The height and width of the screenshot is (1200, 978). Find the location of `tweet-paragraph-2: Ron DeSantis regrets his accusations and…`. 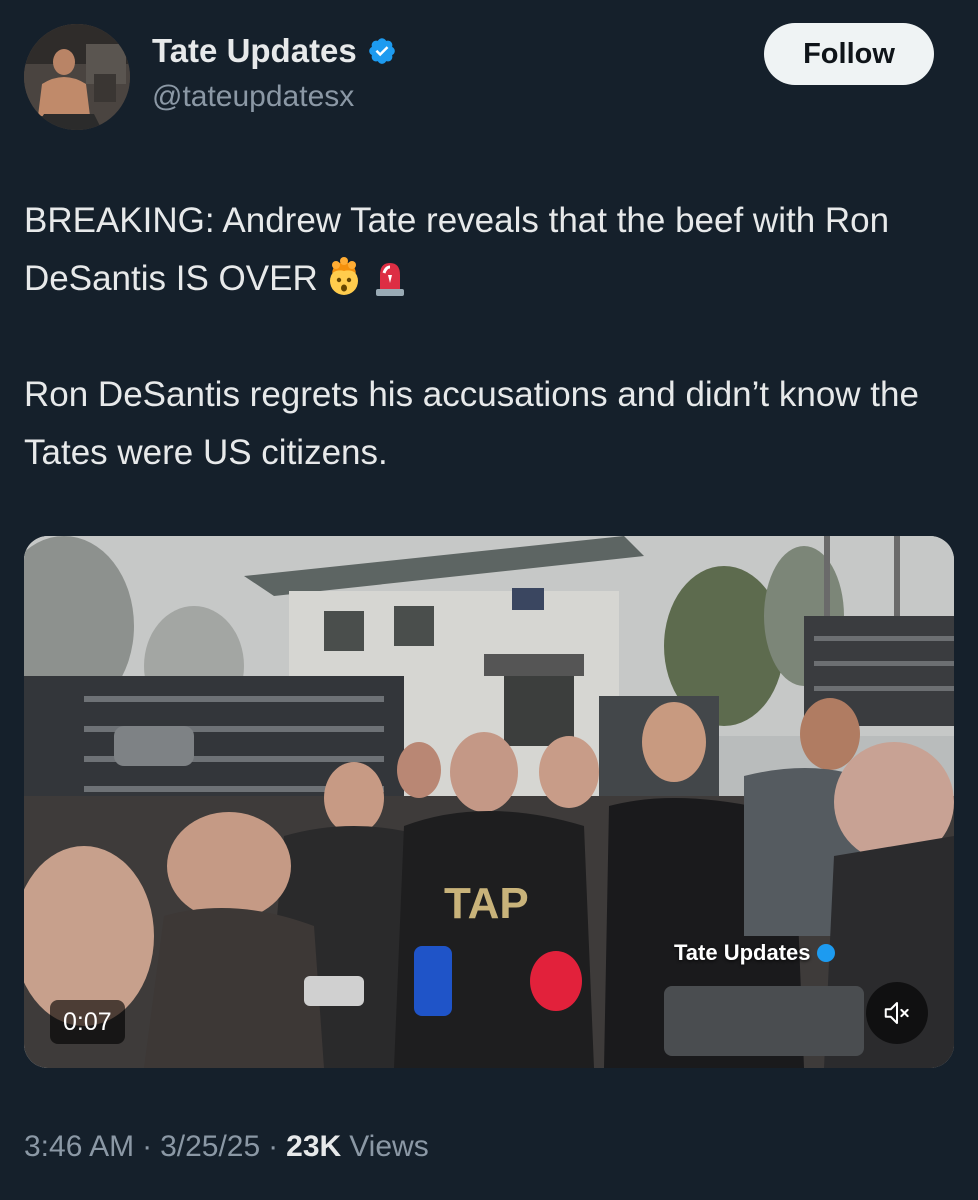

tweet-paragraph-2: Ron DeSantis regrets his accusations and… is located at coordinates (471, 423).